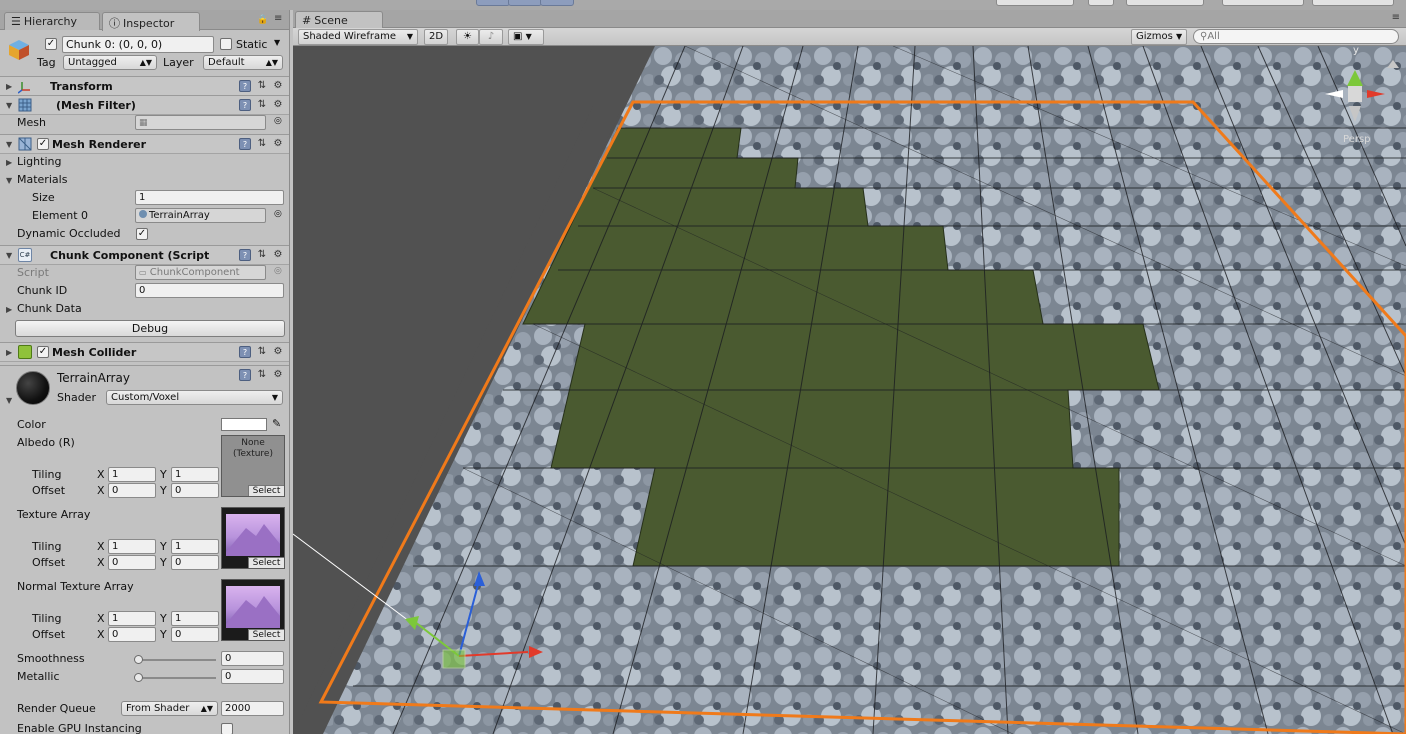  What do you see at coordinates (195, 474) in the screenshot?
I see `albedo-tiling-y: 1` at bounding box center [195, 474].